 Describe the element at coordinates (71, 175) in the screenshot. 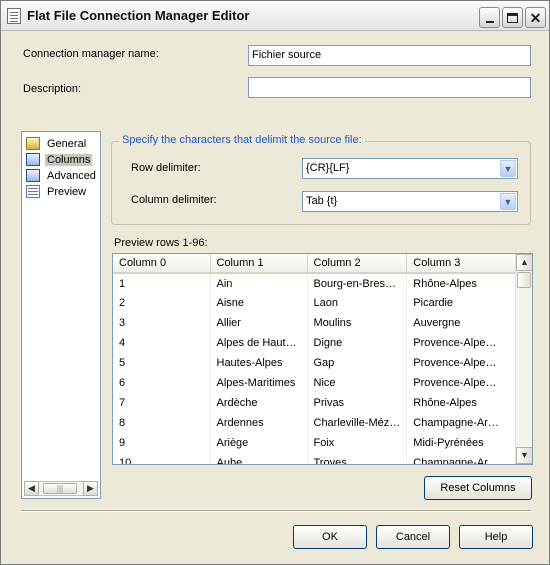

I see `nav-item-label: Advanced` at that location.